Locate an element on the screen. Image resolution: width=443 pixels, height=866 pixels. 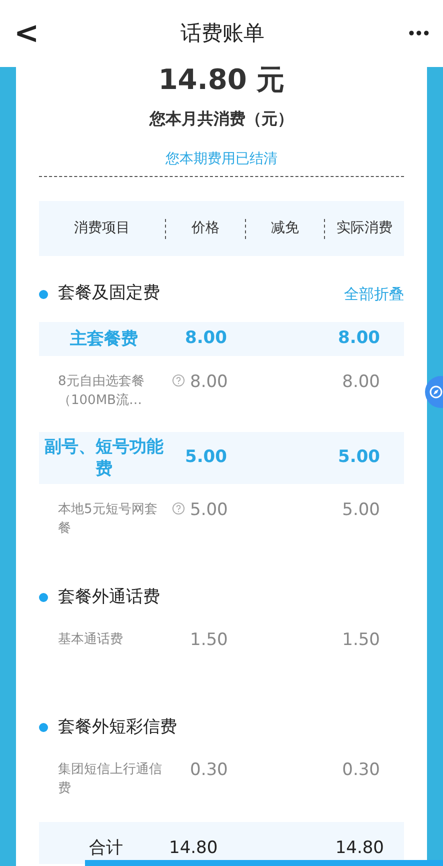
group-name: 主套餐费 is located at coordinates (104, 339).